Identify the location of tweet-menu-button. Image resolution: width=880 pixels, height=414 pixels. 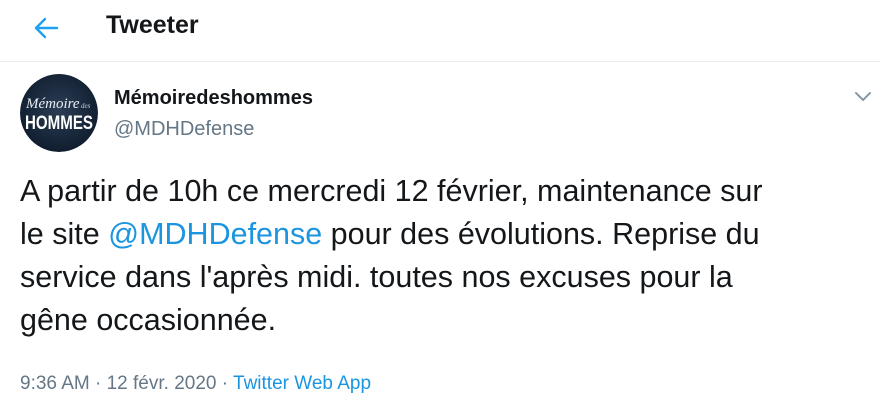
(863, 96).